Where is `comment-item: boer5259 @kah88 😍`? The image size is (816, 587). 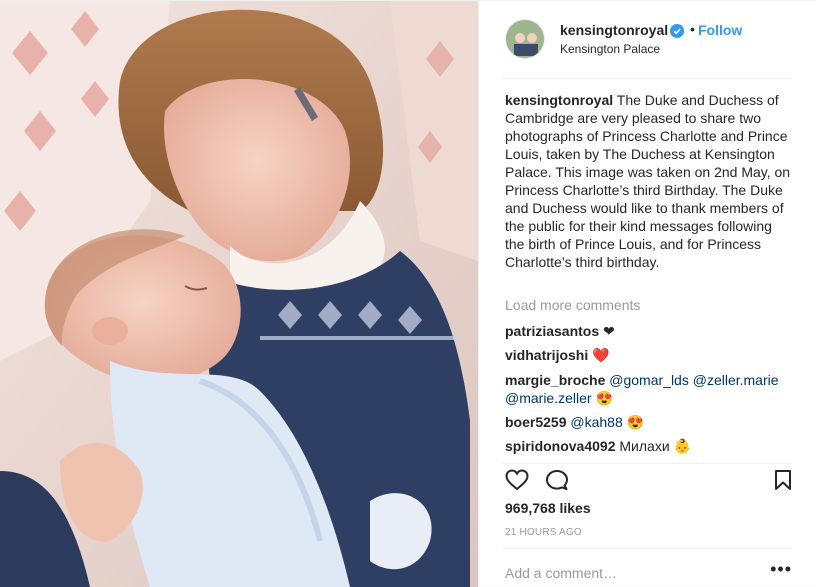
comment-item: boer5259 @kah88 😍 is located at coordinates (650, 422).